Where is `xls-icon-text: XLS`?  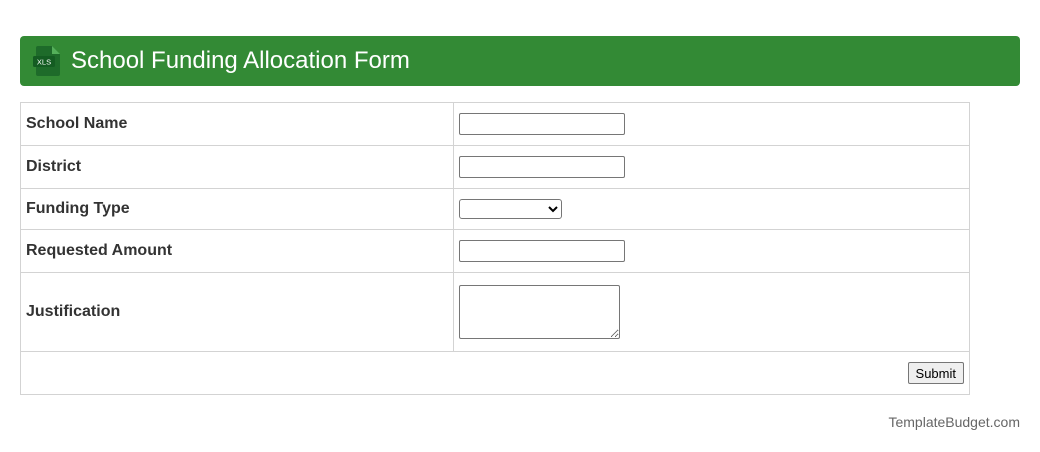 xls-icon-text: XLS is located at coordinates (44, 62).